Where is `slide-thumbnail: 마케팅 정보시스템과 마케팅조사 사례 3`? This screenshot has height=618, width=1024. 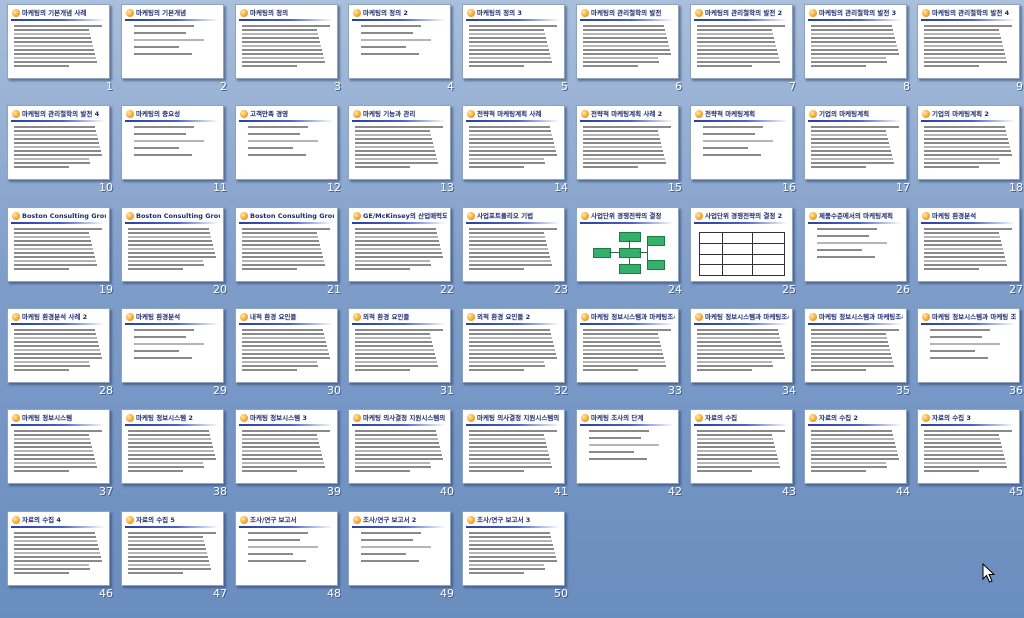
slide-thumbnail: 마케팅 정보시스템과 마케팅조사 사례 3 is located at coordinates (855, 345).